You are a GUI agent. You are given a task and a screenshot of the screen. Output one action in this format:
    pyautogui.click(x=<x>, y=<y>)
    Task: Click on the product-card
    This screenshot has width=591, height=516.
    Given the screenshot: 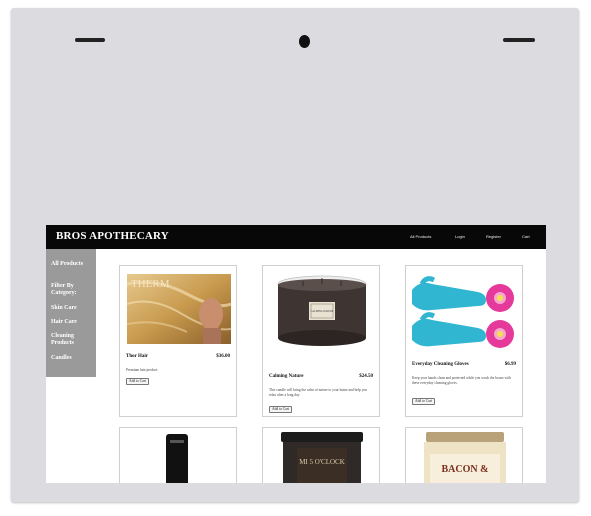 What is the action you would take?
    pyautogui.click(x=178, y=455)
    